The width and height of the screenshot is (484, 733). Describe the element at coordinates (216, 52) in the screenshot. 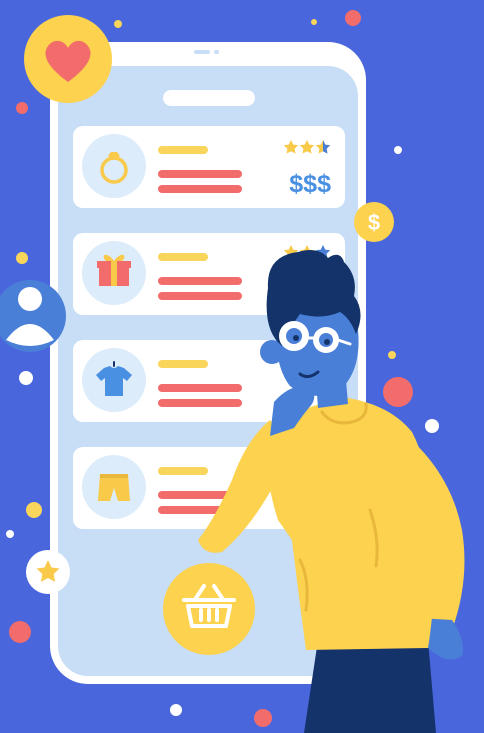

I see `phone-camera` at that location.